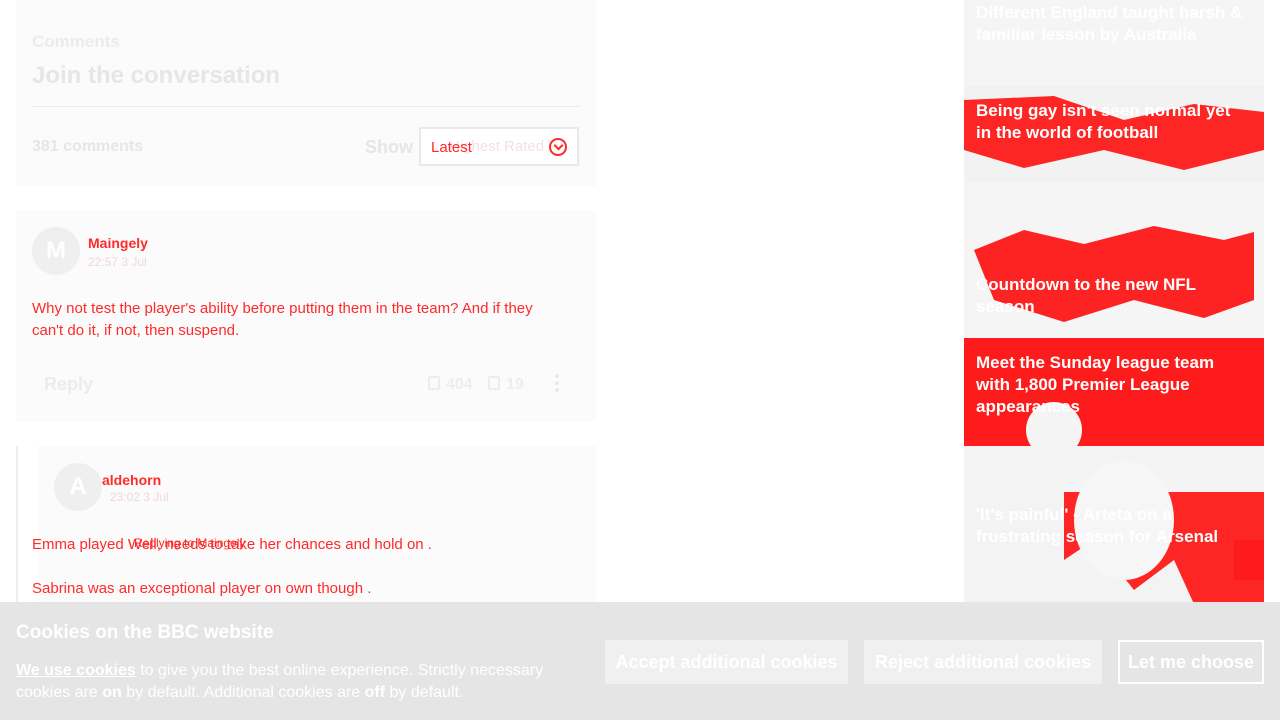 This screenshot has width=1280, height=720. Describe the element at coordinates (156, 75) in the screenshot. I see `comments-title: Join the conversation` at that location.